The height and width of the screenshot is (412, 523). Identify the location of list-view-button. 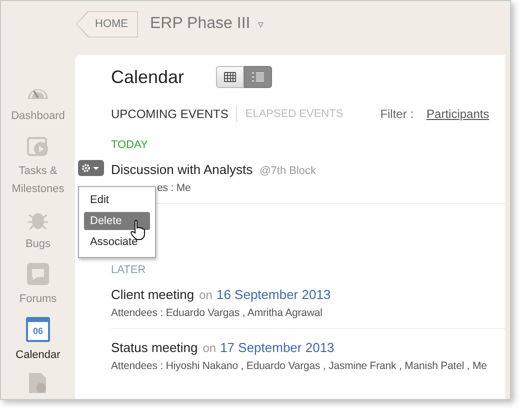
(258, 77).